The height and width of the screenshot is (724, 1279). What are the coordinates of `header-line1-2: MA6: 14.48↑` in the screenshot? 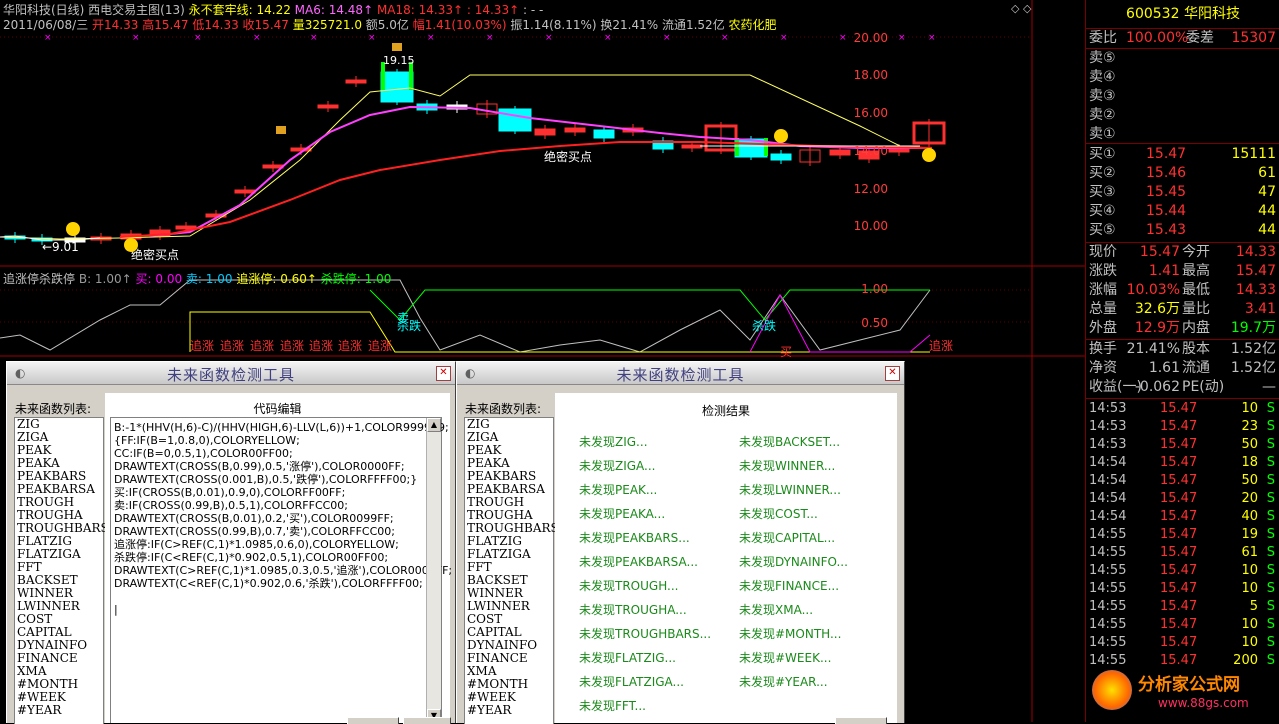 It's located at (332, 10).